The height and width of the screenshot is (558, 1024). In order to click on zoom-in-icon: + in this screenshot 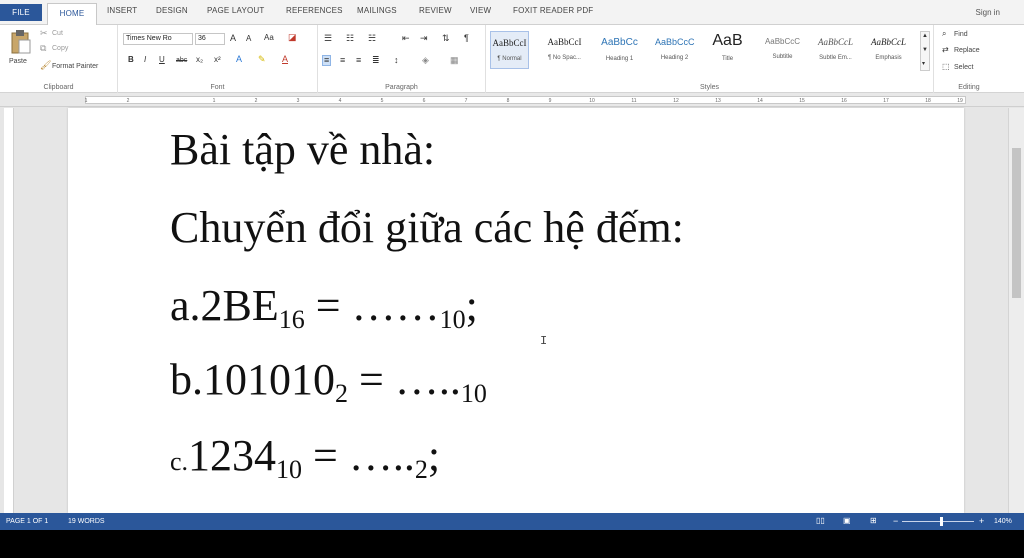, I will do `click(981, 521)`.